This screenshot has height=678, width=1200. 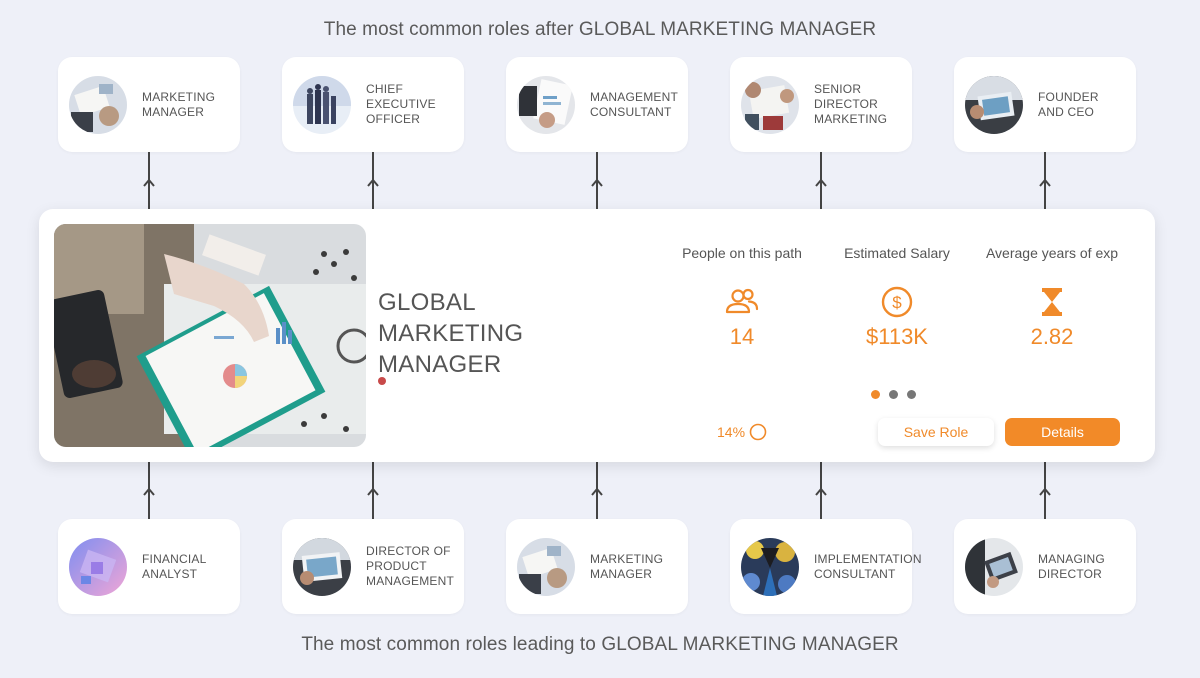 I want to click on save-role-button: Save Role, so click(x=936, y=432).